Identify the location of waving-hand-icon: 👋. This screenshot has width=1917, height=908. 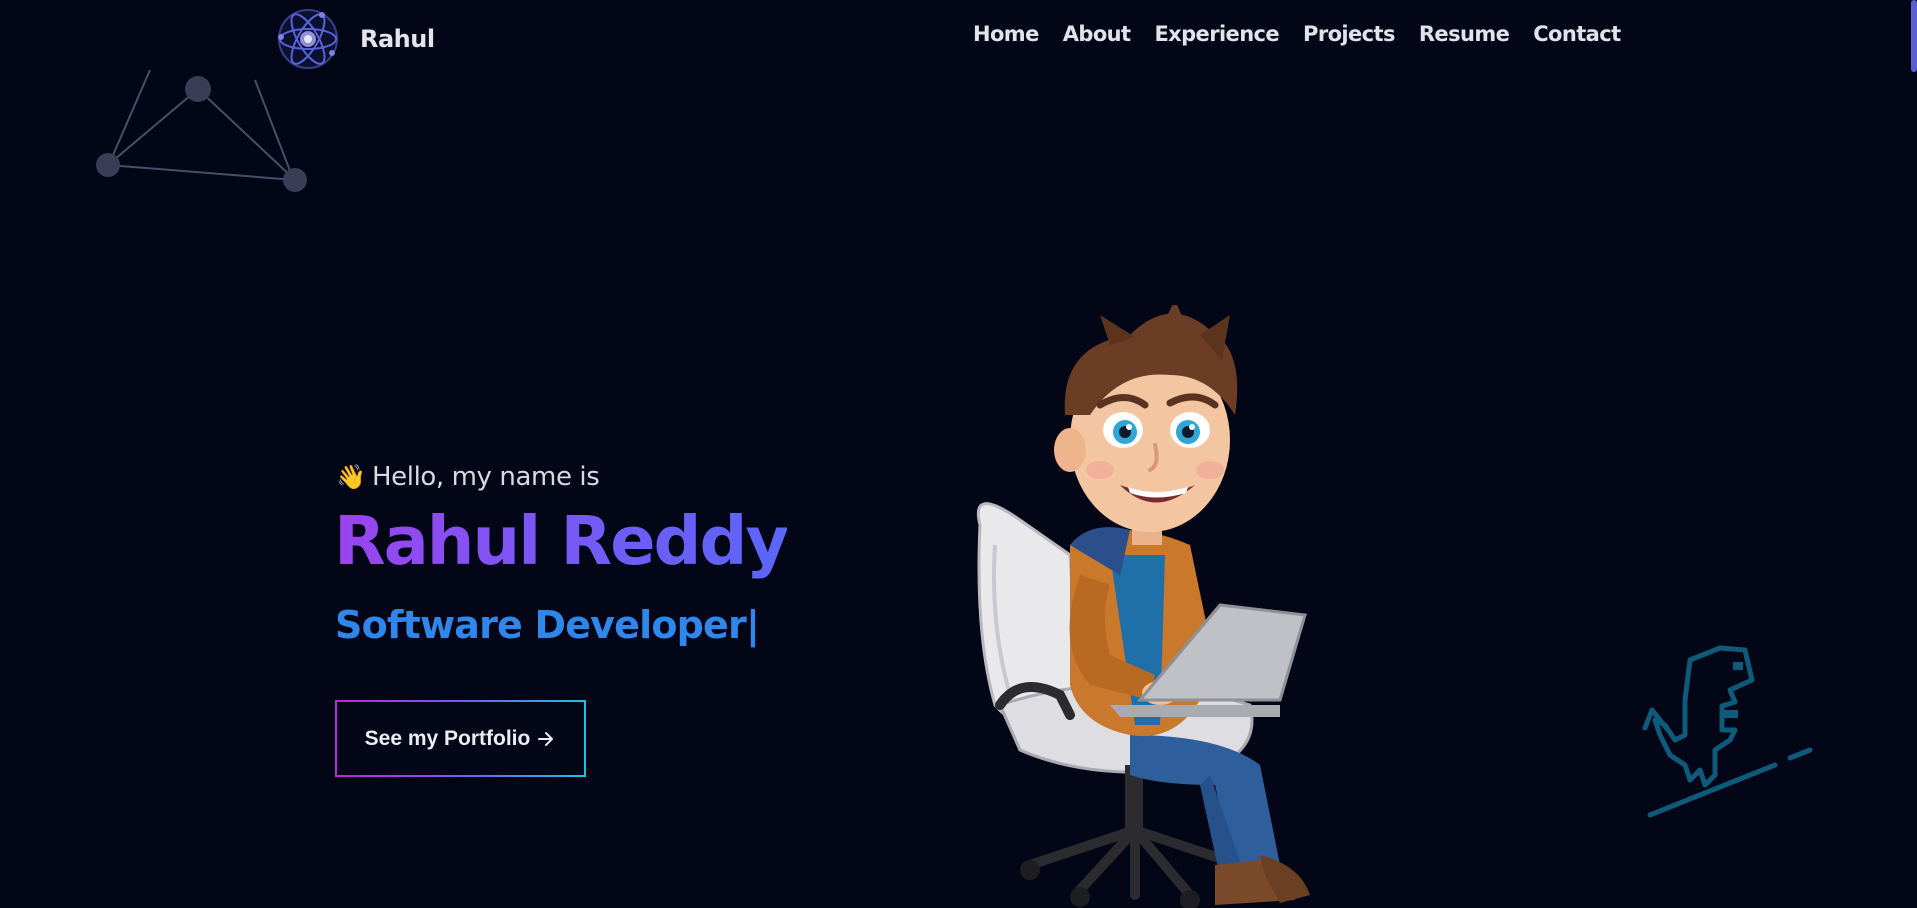
(351, 477).